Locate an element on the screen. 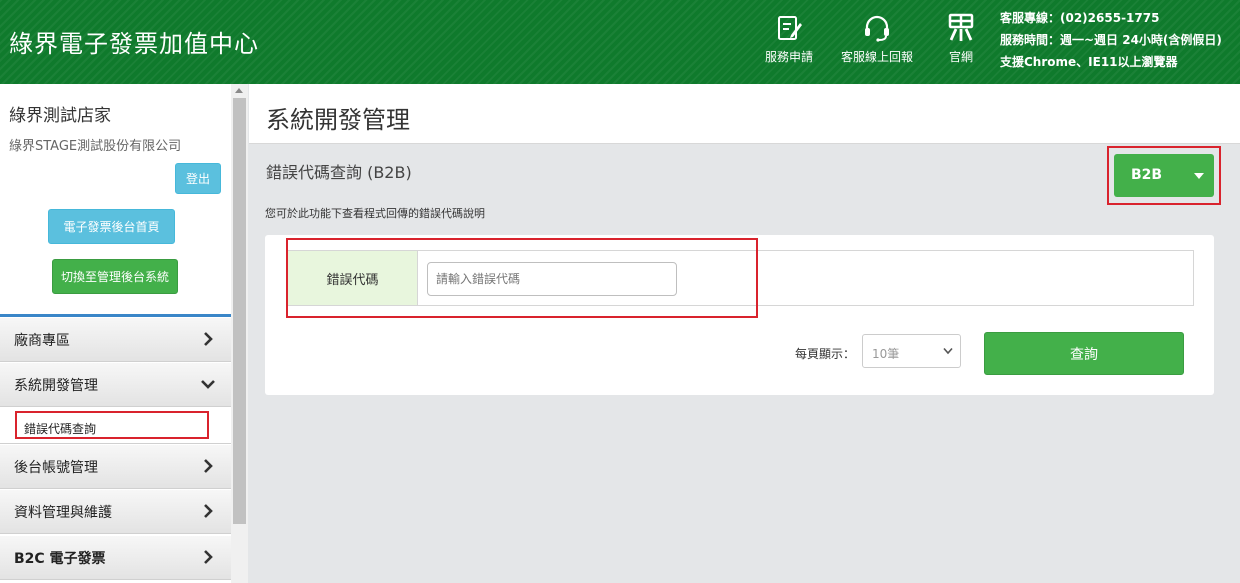 The image size is (1240, 583). browser-support: 支援Chrome、IE11以上瀏覽器 is located at coordinates (1089, 62).